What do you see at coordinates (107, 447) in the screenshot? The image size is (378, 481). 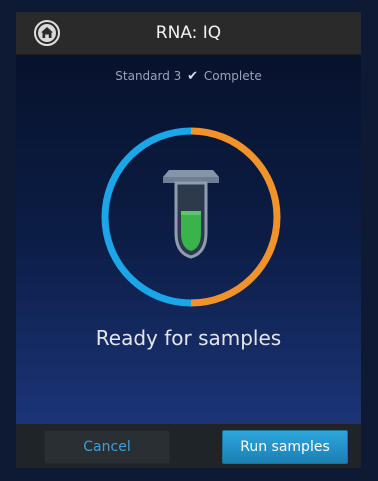 I see `cancel-button: Cancel` at bounding box center [107, 447].